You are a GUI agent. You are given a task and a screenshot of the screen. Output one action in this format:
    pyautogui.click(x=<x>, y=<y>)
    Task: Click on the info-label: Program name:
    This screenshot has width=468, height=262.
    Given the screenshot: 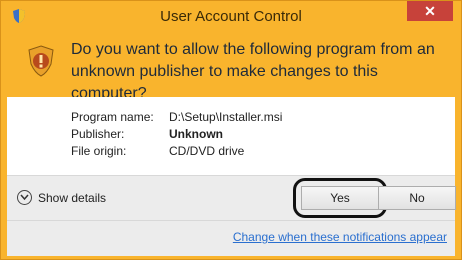 What is the action you would take?
    pyautogui.click(x=112, y=117)
    